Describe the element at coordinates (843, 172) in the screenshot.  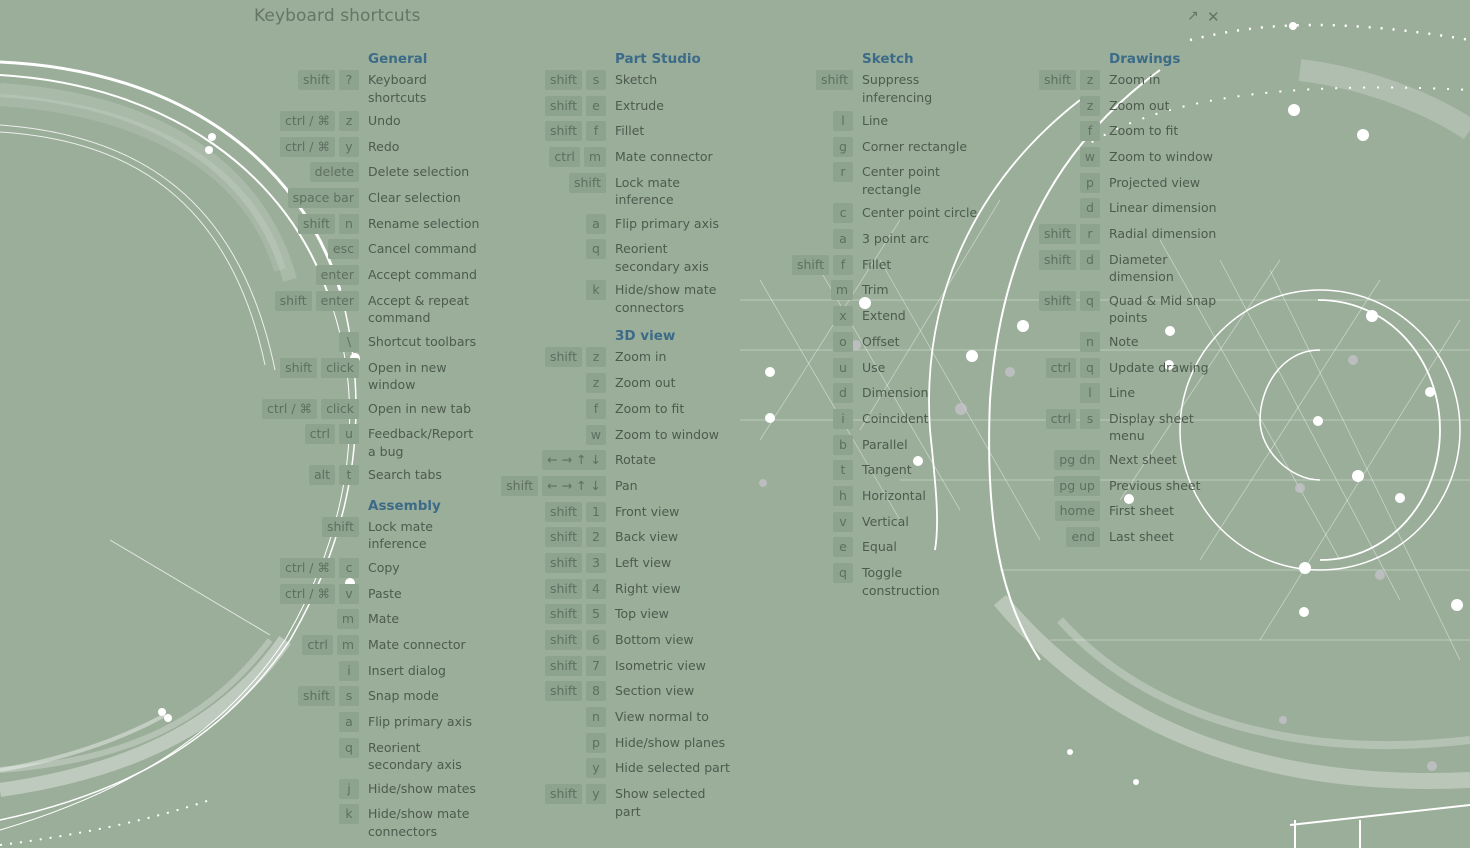
I see `key-cap: r` at that location.